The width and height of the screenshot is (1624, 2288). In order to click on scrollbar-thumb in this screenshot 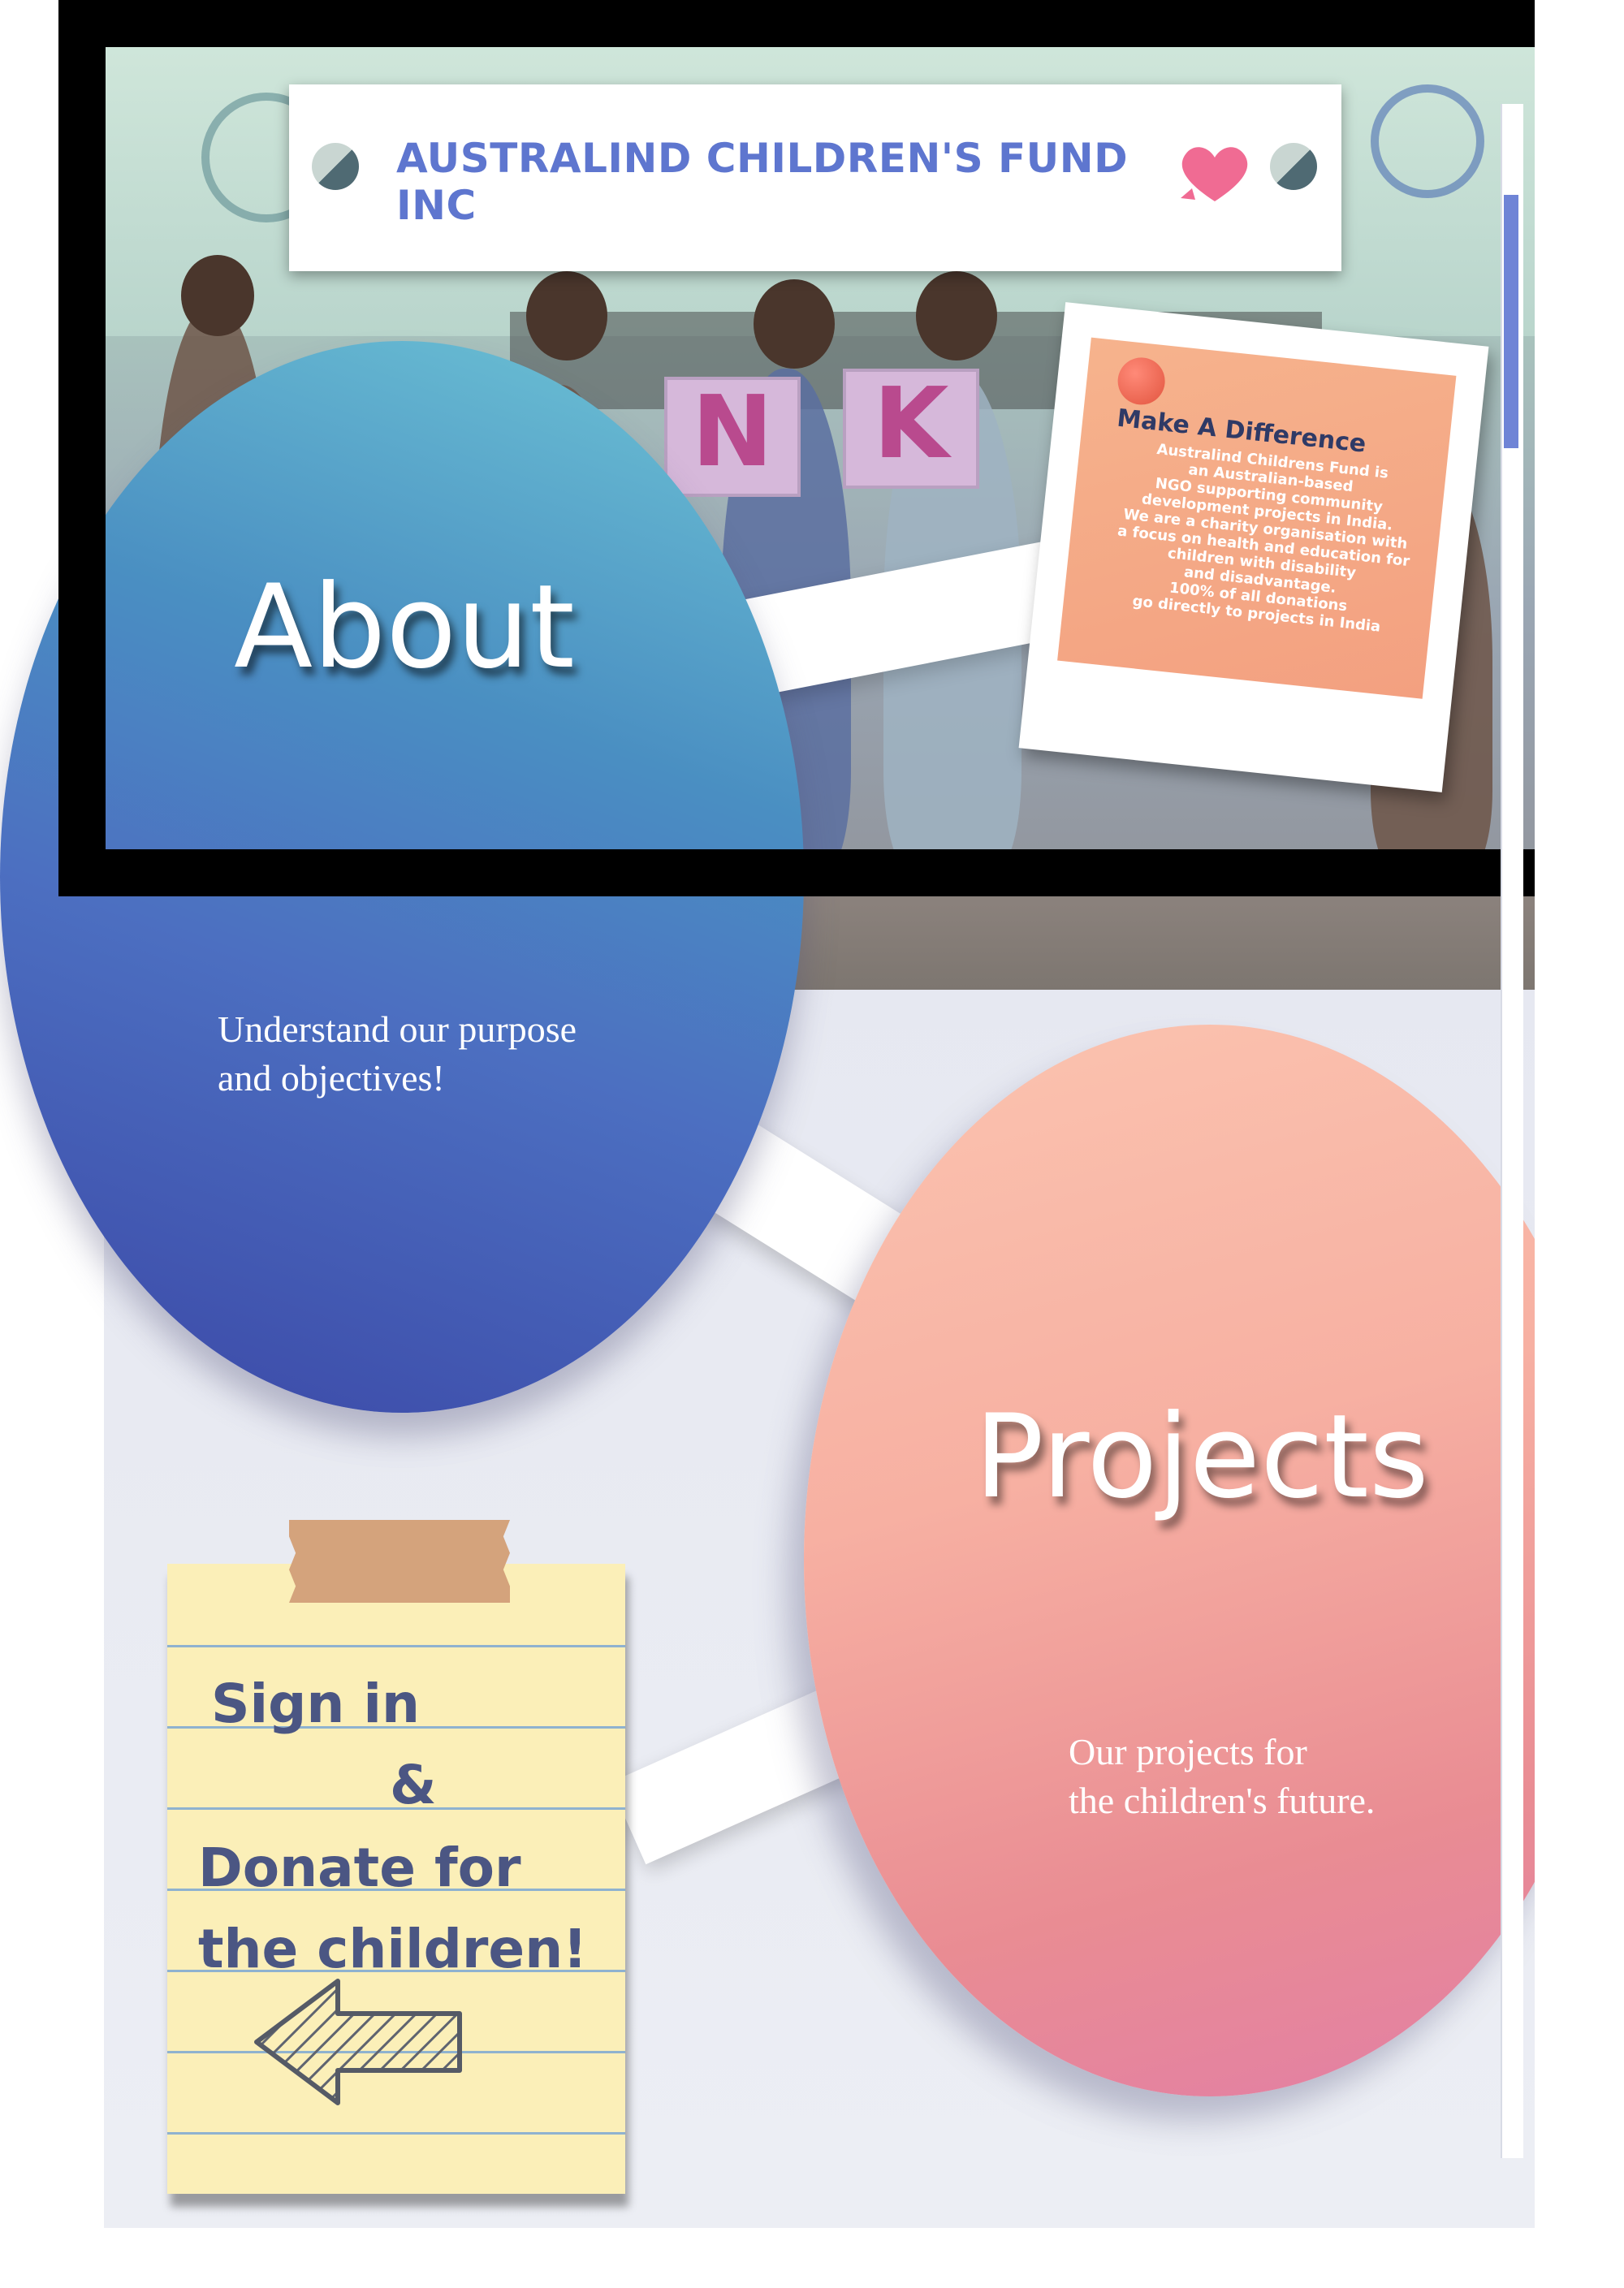, I will do `click(1511, 321)`.